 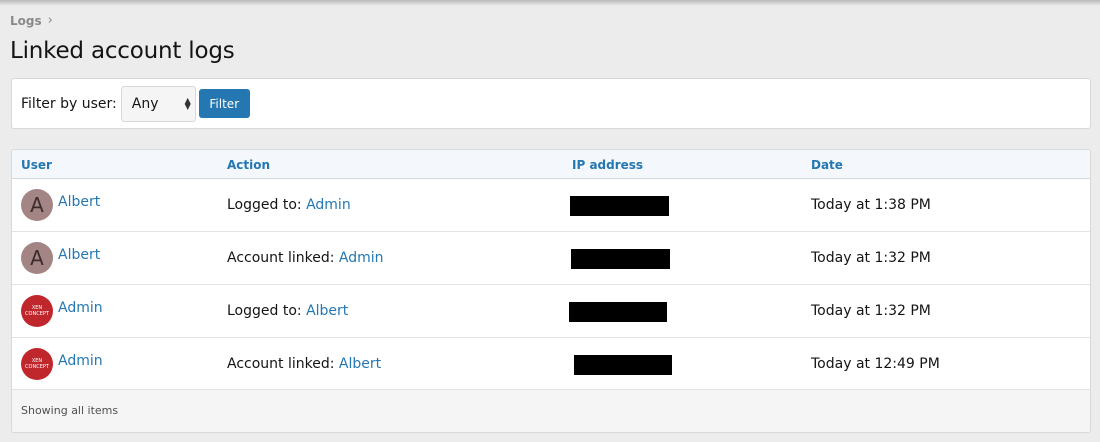 What do you see at coordinates (26, 21) in the screenshot?
I see `breadcrumb-logs-link: Logs` at bounding box center [26, 21].